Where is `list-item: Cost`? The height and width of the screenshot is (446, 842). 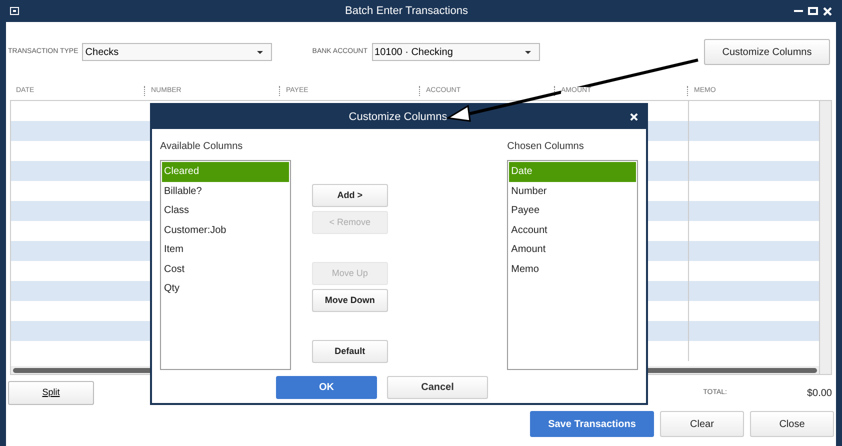 list-item: Cost is located at coordinates (225, 269).